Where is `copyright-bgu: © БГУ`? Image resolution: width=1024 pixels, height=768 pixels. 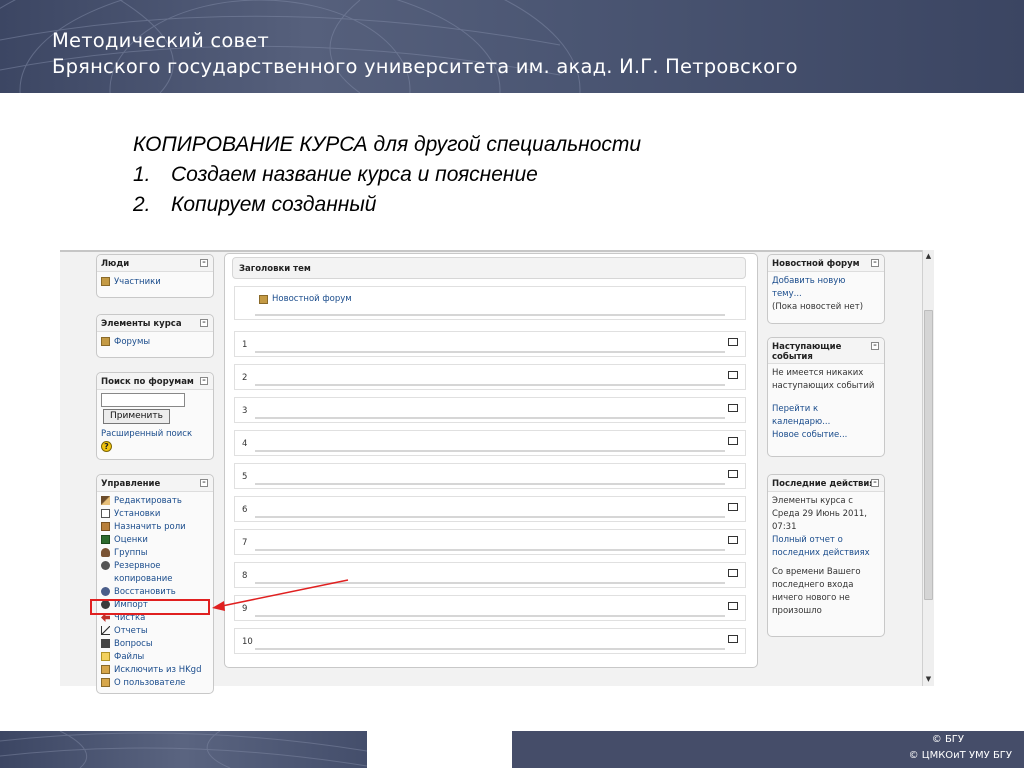
copyright-bgu: © БГУ is located at coordinates (947, 739).